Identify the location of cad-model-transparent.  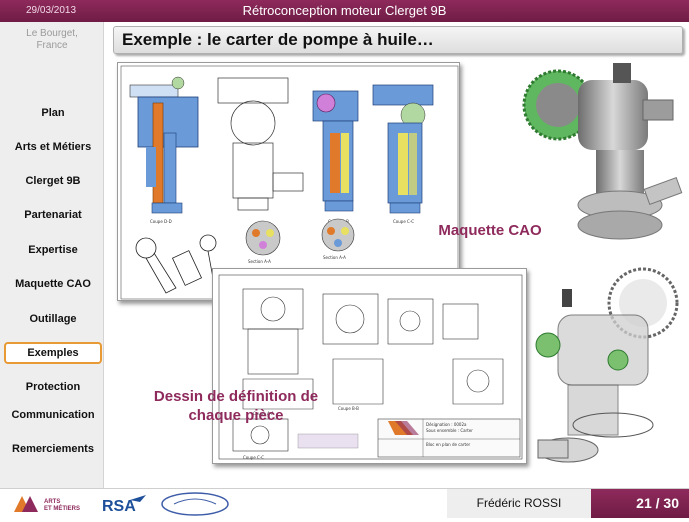
(608, 375).